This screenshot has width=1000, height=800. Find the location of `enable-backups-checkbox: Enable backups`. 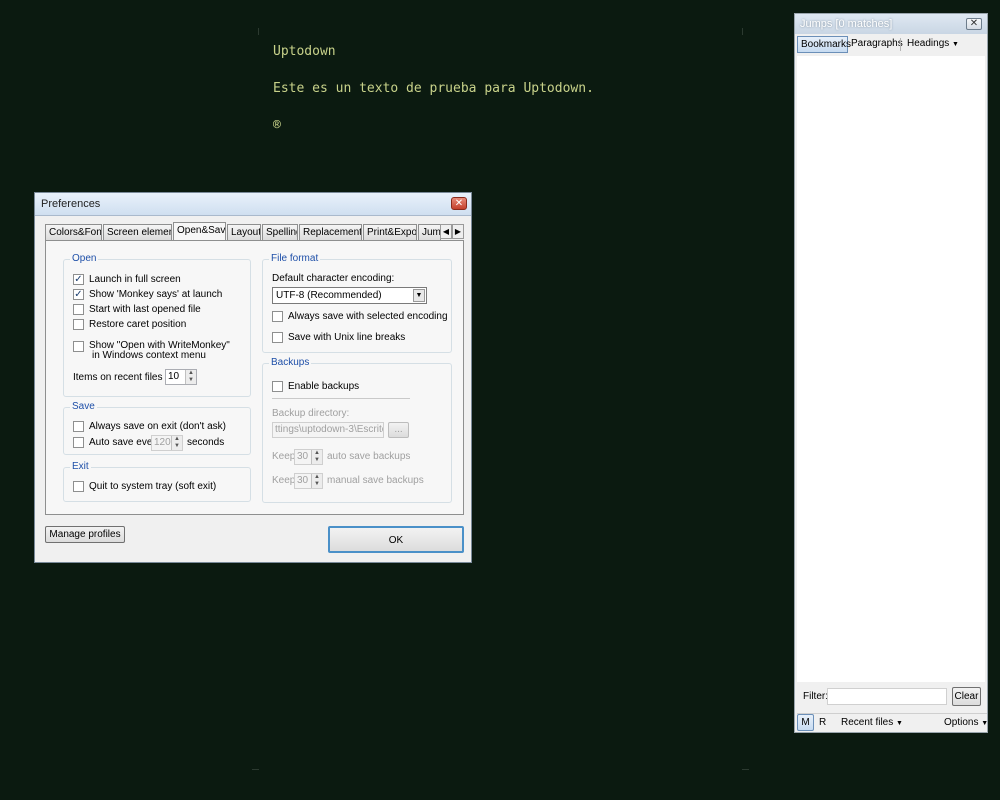

enable-backups-checkbox: Enable backups is located at coordinates (315, 386).